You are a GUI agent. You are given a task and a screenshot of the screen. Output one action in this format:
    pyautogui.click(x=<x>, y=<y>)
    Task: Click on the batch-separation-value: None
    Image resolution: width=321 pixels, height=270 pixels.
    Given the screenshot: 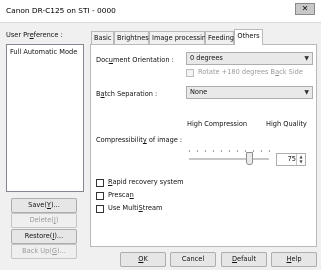 What is the action you would take?
    pyautogui.click(x=199, y=92)
    